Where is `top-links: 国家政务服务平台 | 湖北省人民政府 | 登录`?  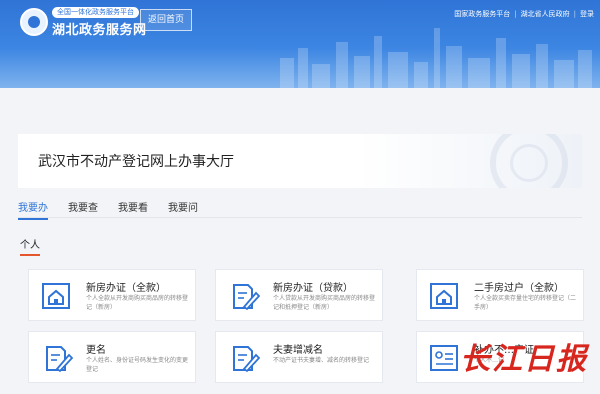
top-links: 国家政务服务平台 | 湖北省人民政府 | 登录 is located at coordinates (524, 14).